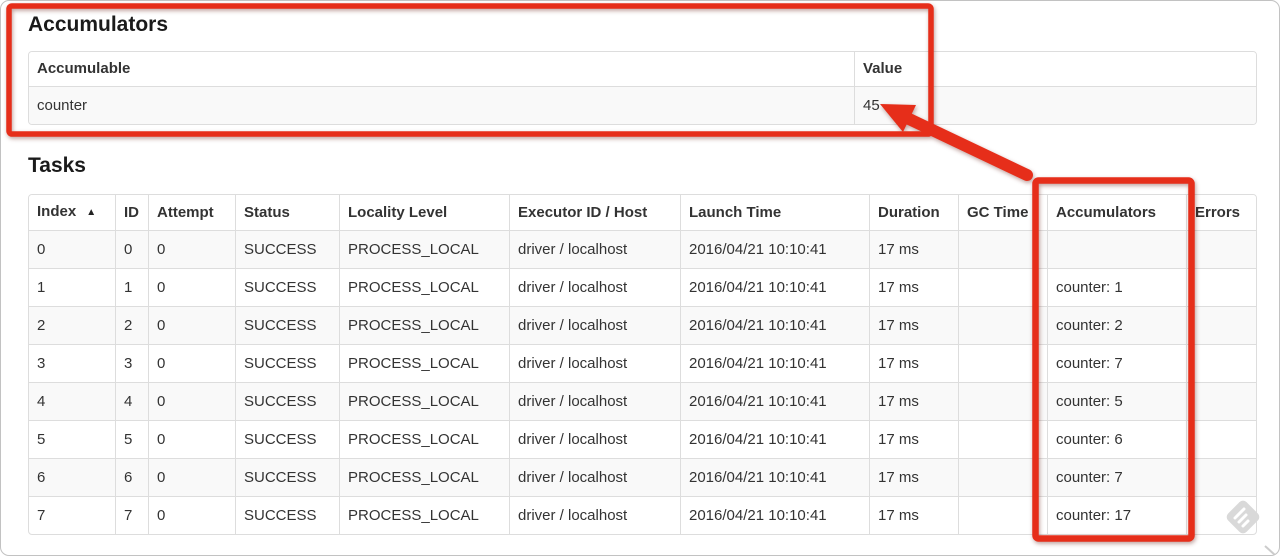  I want to click on column-header-attempt: Attempt, so click(191, 212).